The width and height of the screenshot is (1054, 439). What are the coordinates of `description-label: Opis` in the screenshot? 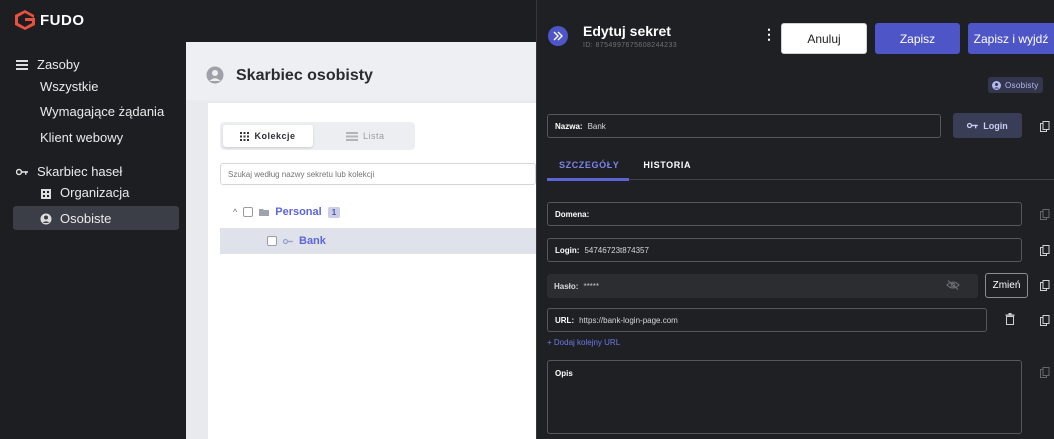 It's located at (564, 373).